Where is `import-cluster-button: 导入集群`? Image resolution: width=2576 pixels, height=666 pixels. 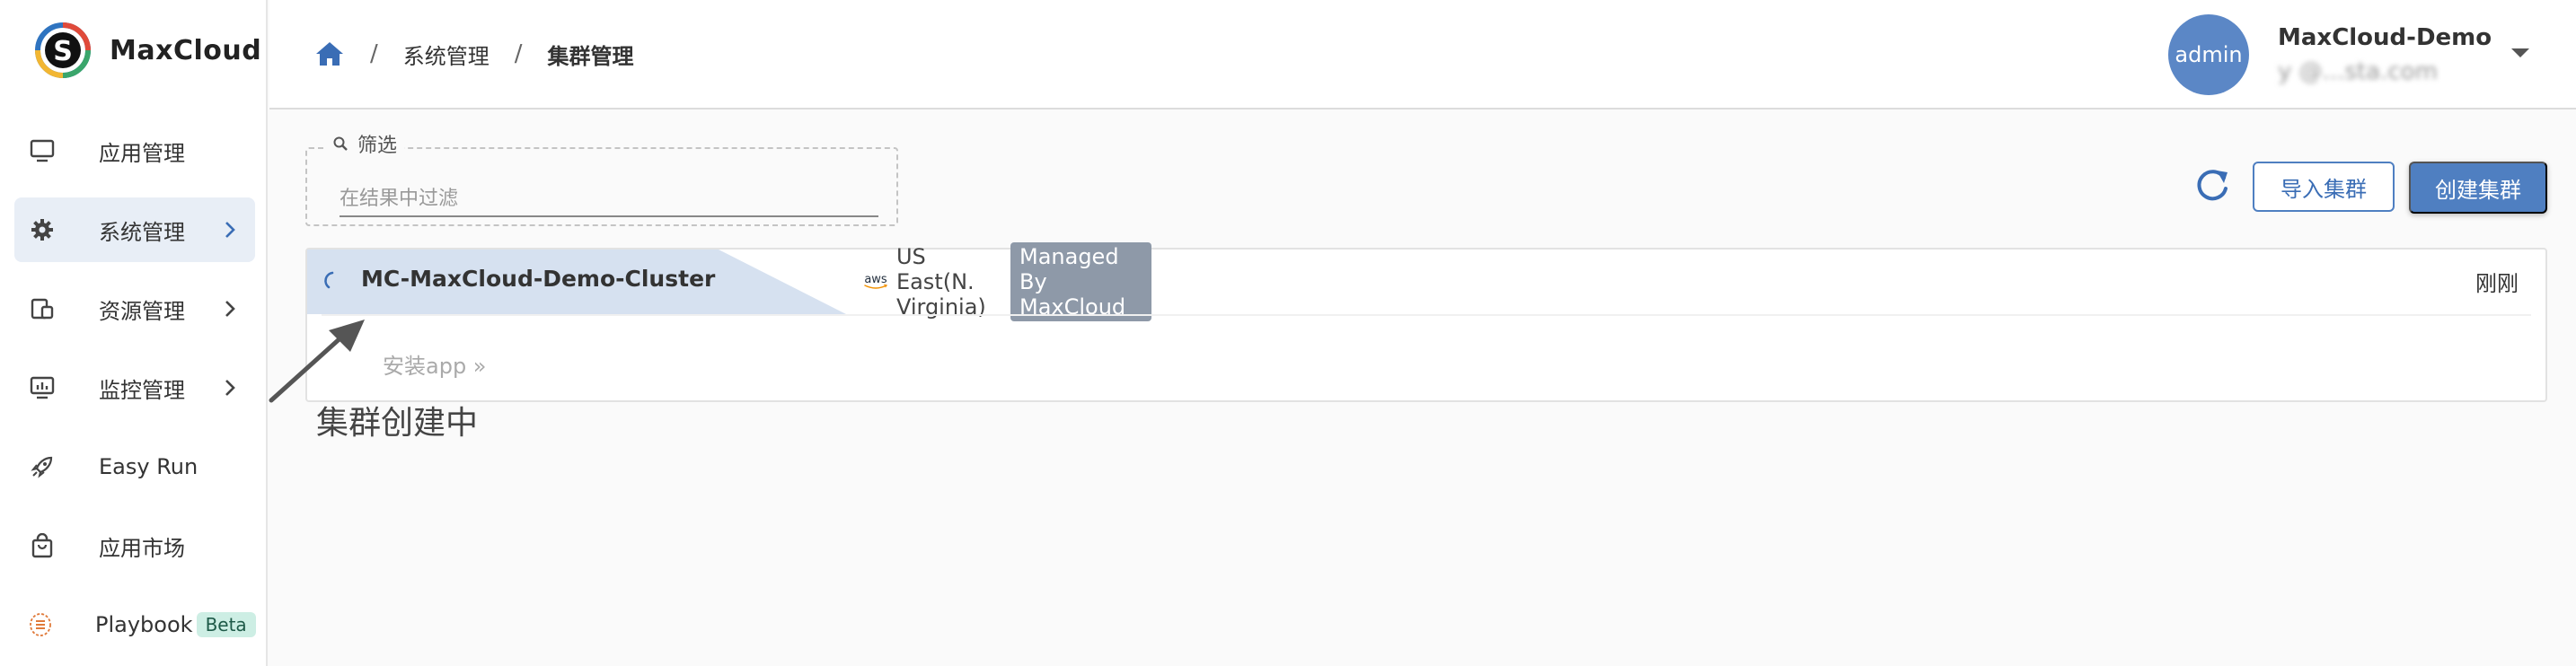 import-cluster-button: 导入集群 is located at coordinates (2324, 187).